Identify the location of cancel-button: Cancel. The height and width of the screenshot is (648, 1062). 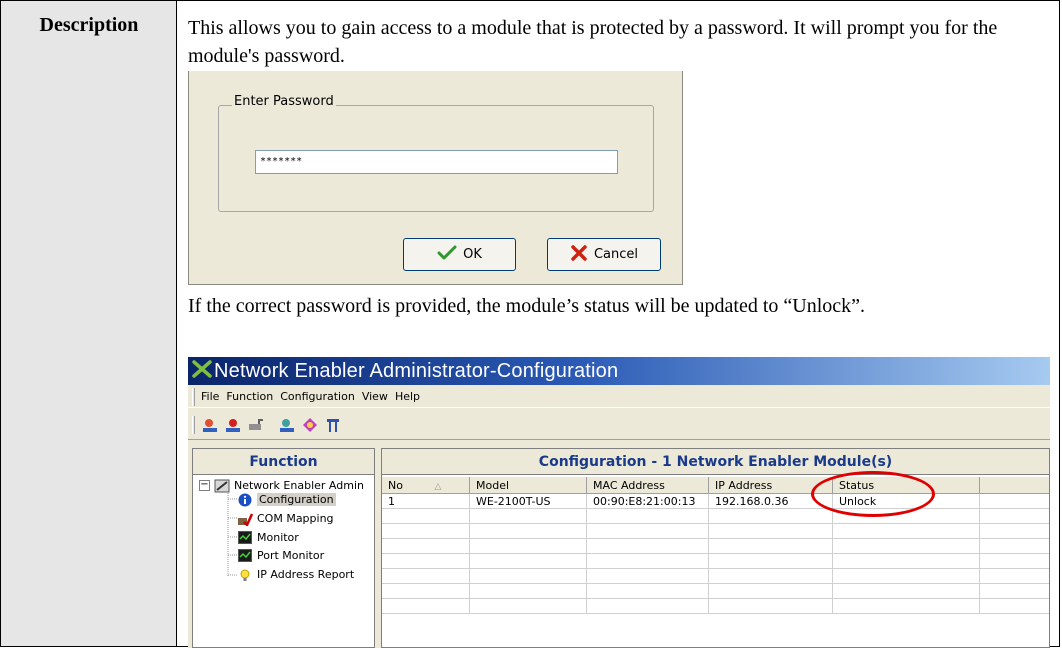
(604, 254).